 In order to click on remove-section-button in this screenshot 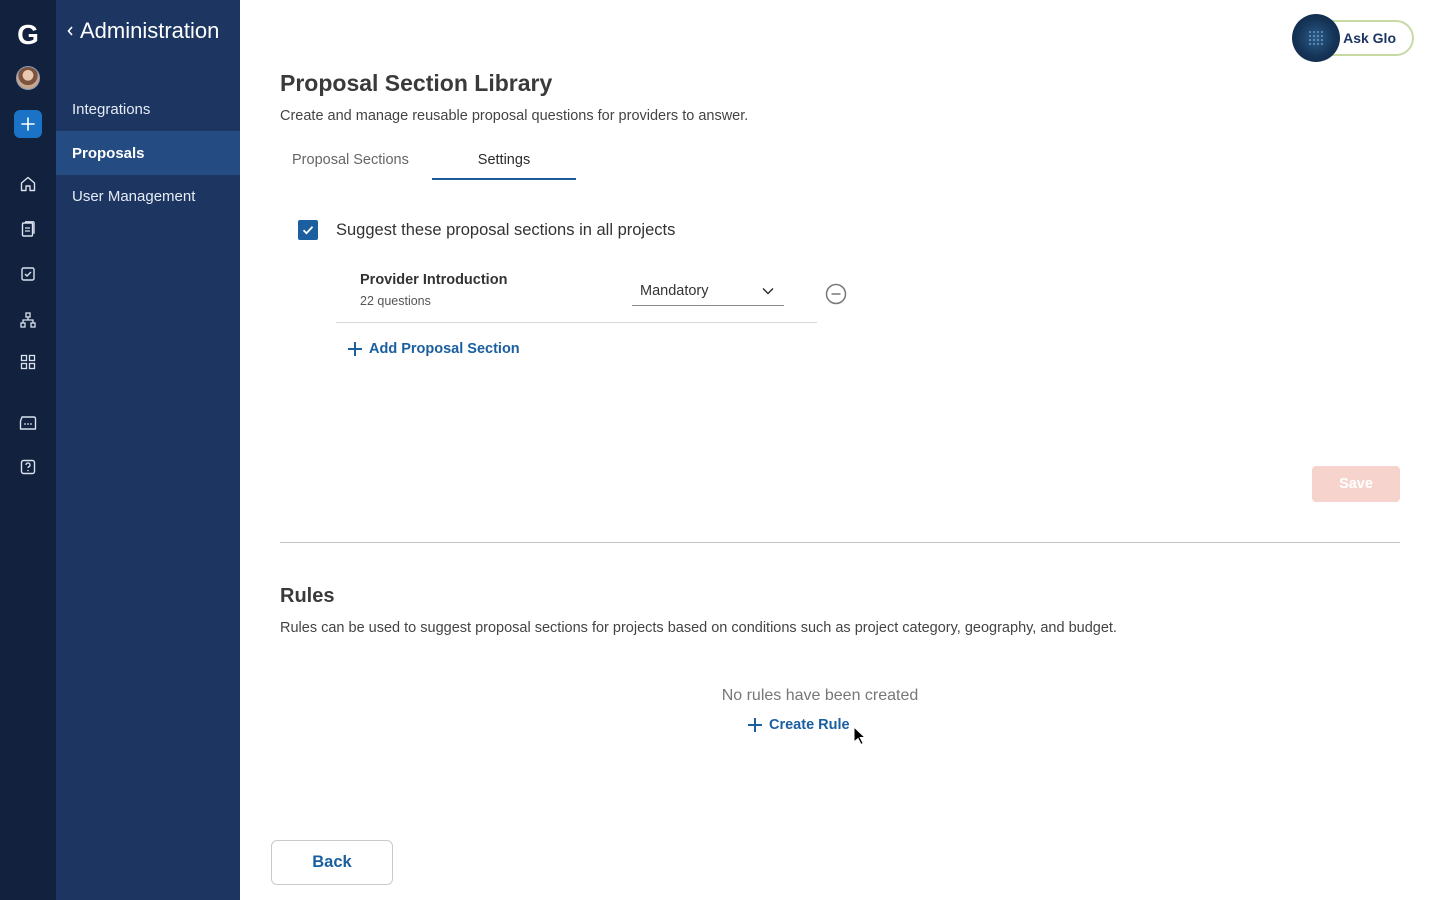, I will do `click(836, 294)`.